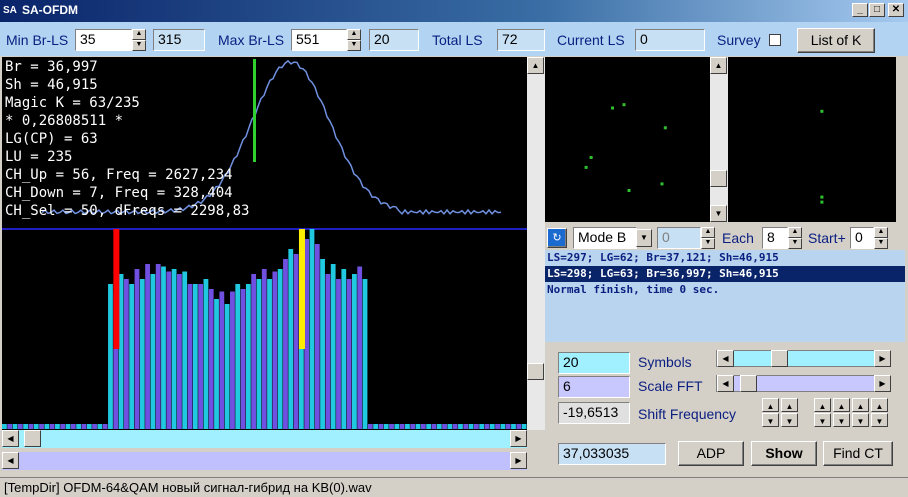 This screenshot has width=908, height=497. What do you see at coordinates (725, 274) in the screenshot?
I see `log-item: LS=298; LG=63; Br=36,997; Sh=46,915` at bounding box center [725, 274].